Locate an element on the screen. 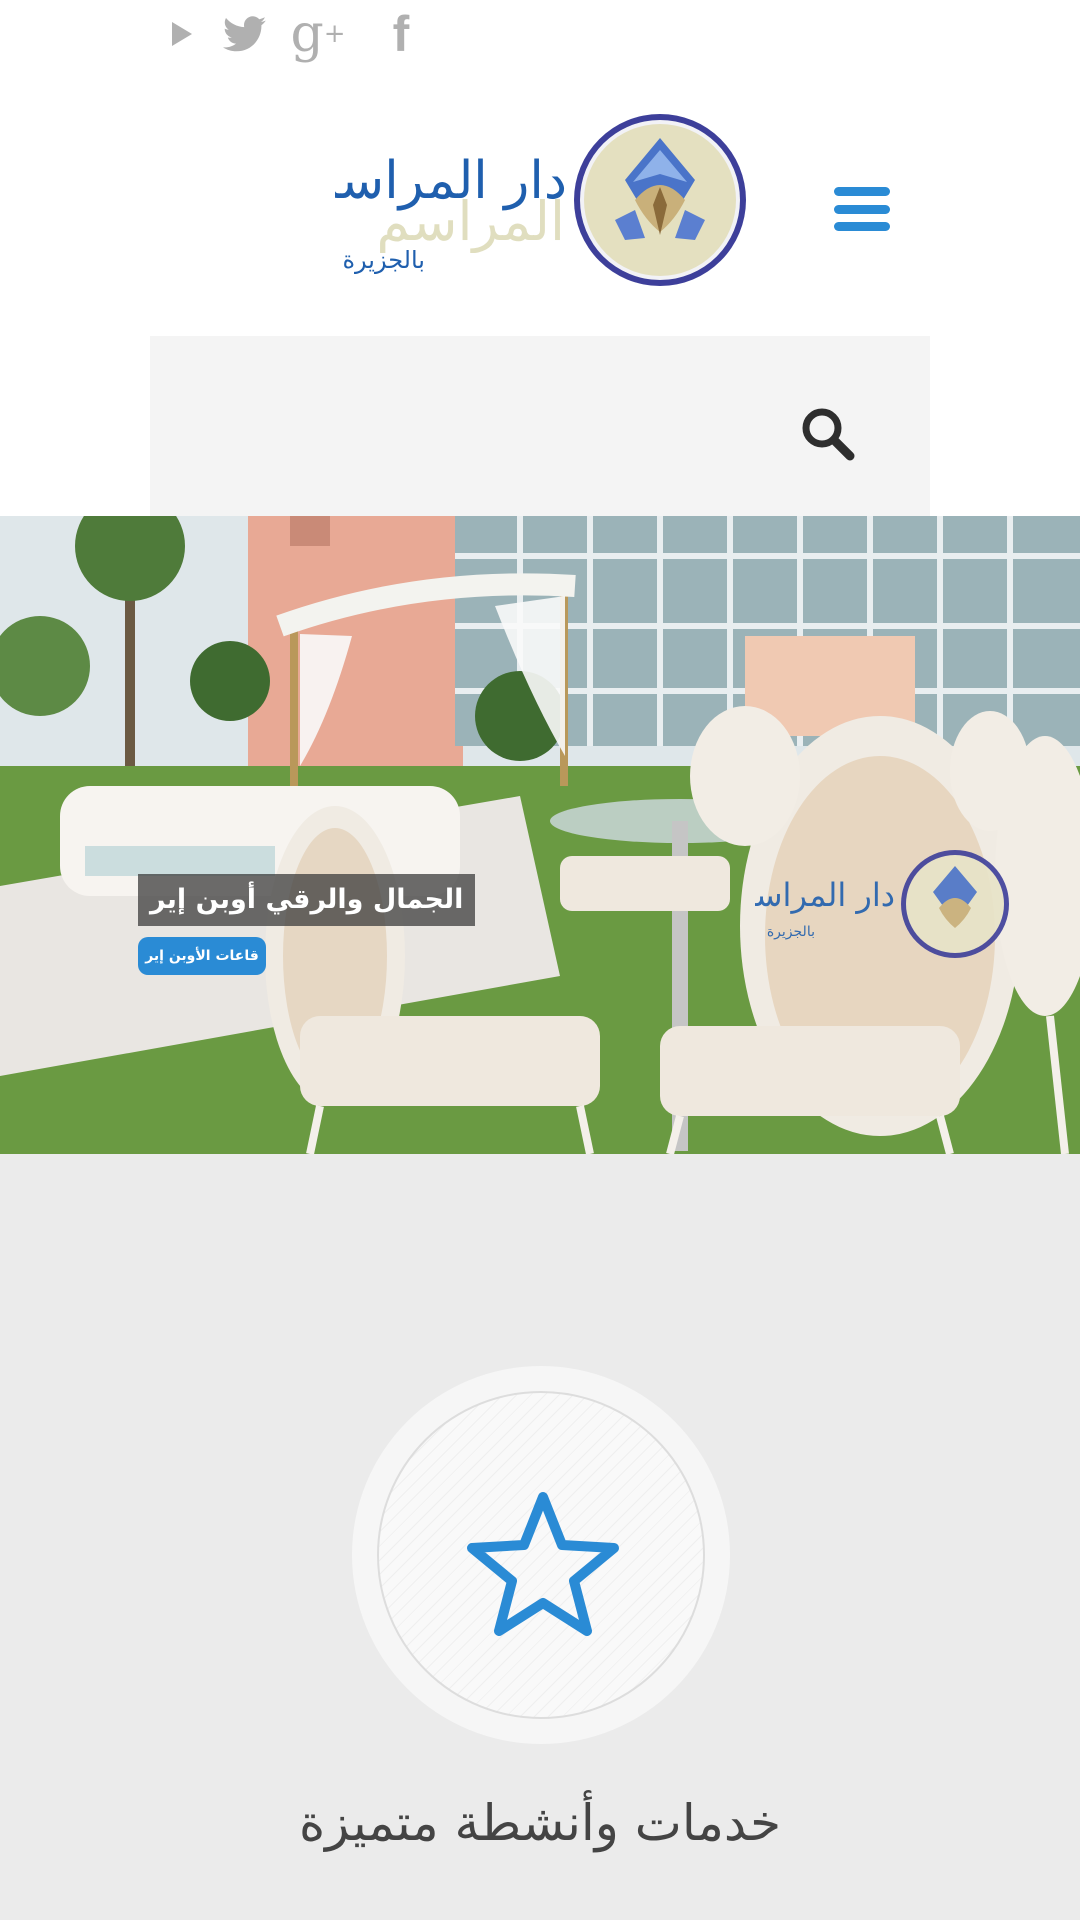  site-header: دار المراسم المراسم بالجزيرة is located at coordinates (540, 205).